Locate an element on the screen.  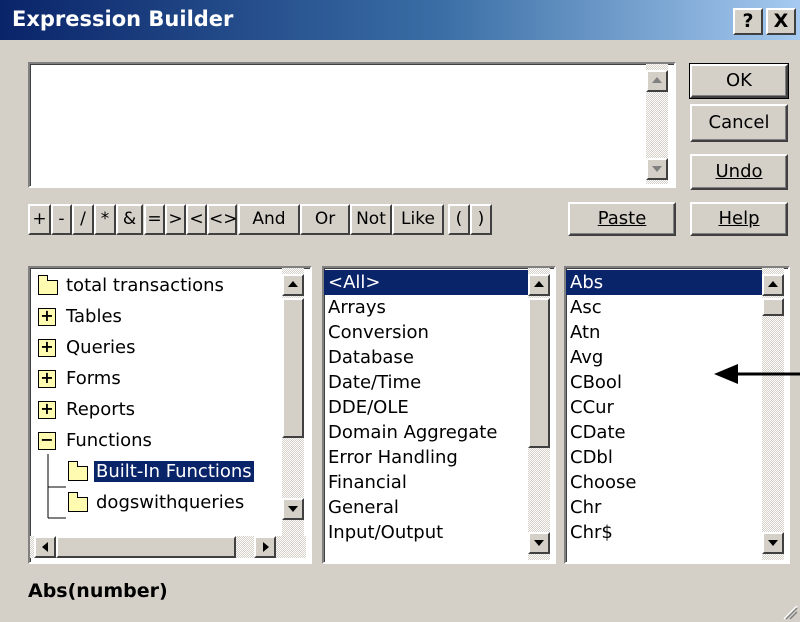
list-item: DDE/OLE is located at coordinates (426, 407).